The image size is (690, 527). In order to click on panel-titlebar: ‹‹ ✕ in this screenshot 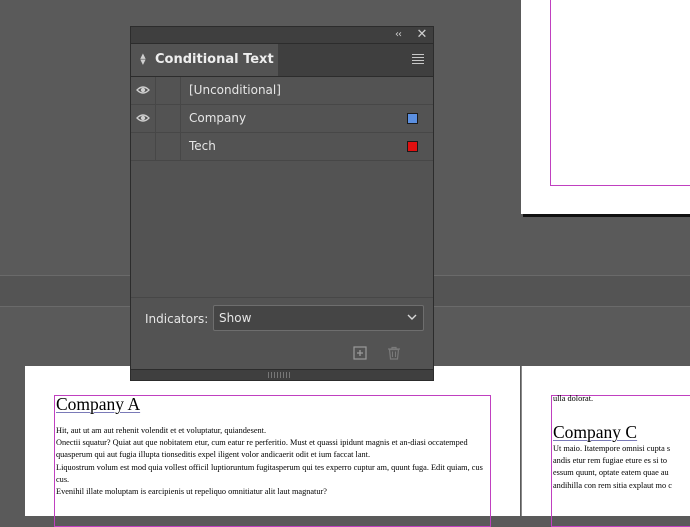, I will do `click(282, 35)`.